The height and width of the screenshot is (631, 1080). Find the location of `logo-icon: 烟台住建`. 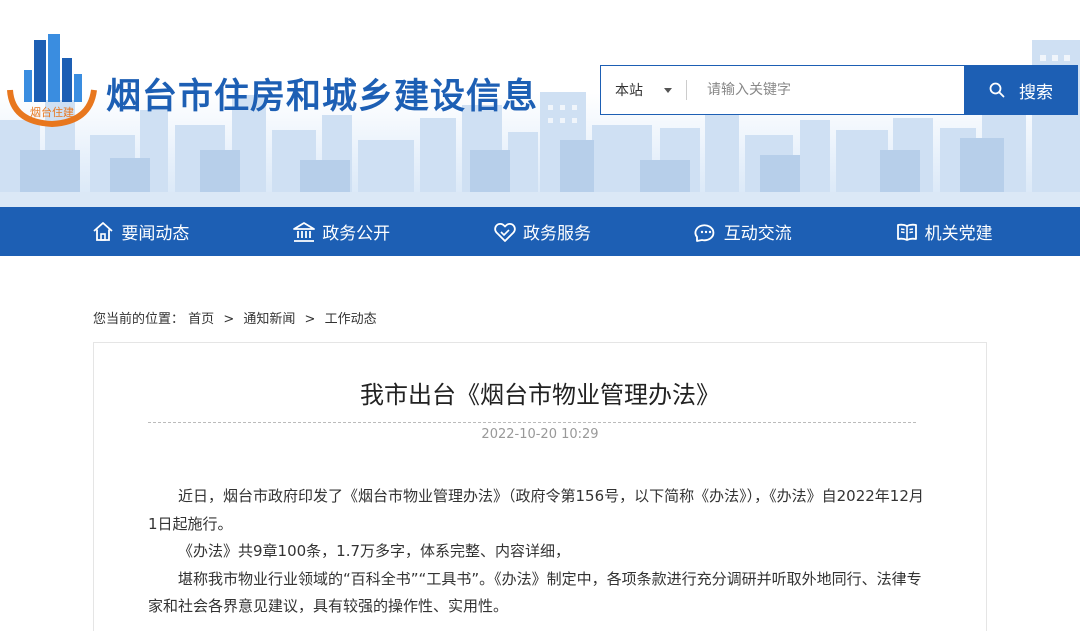

logo-icon: 烟台住建 is located at coordinates (52, 80).